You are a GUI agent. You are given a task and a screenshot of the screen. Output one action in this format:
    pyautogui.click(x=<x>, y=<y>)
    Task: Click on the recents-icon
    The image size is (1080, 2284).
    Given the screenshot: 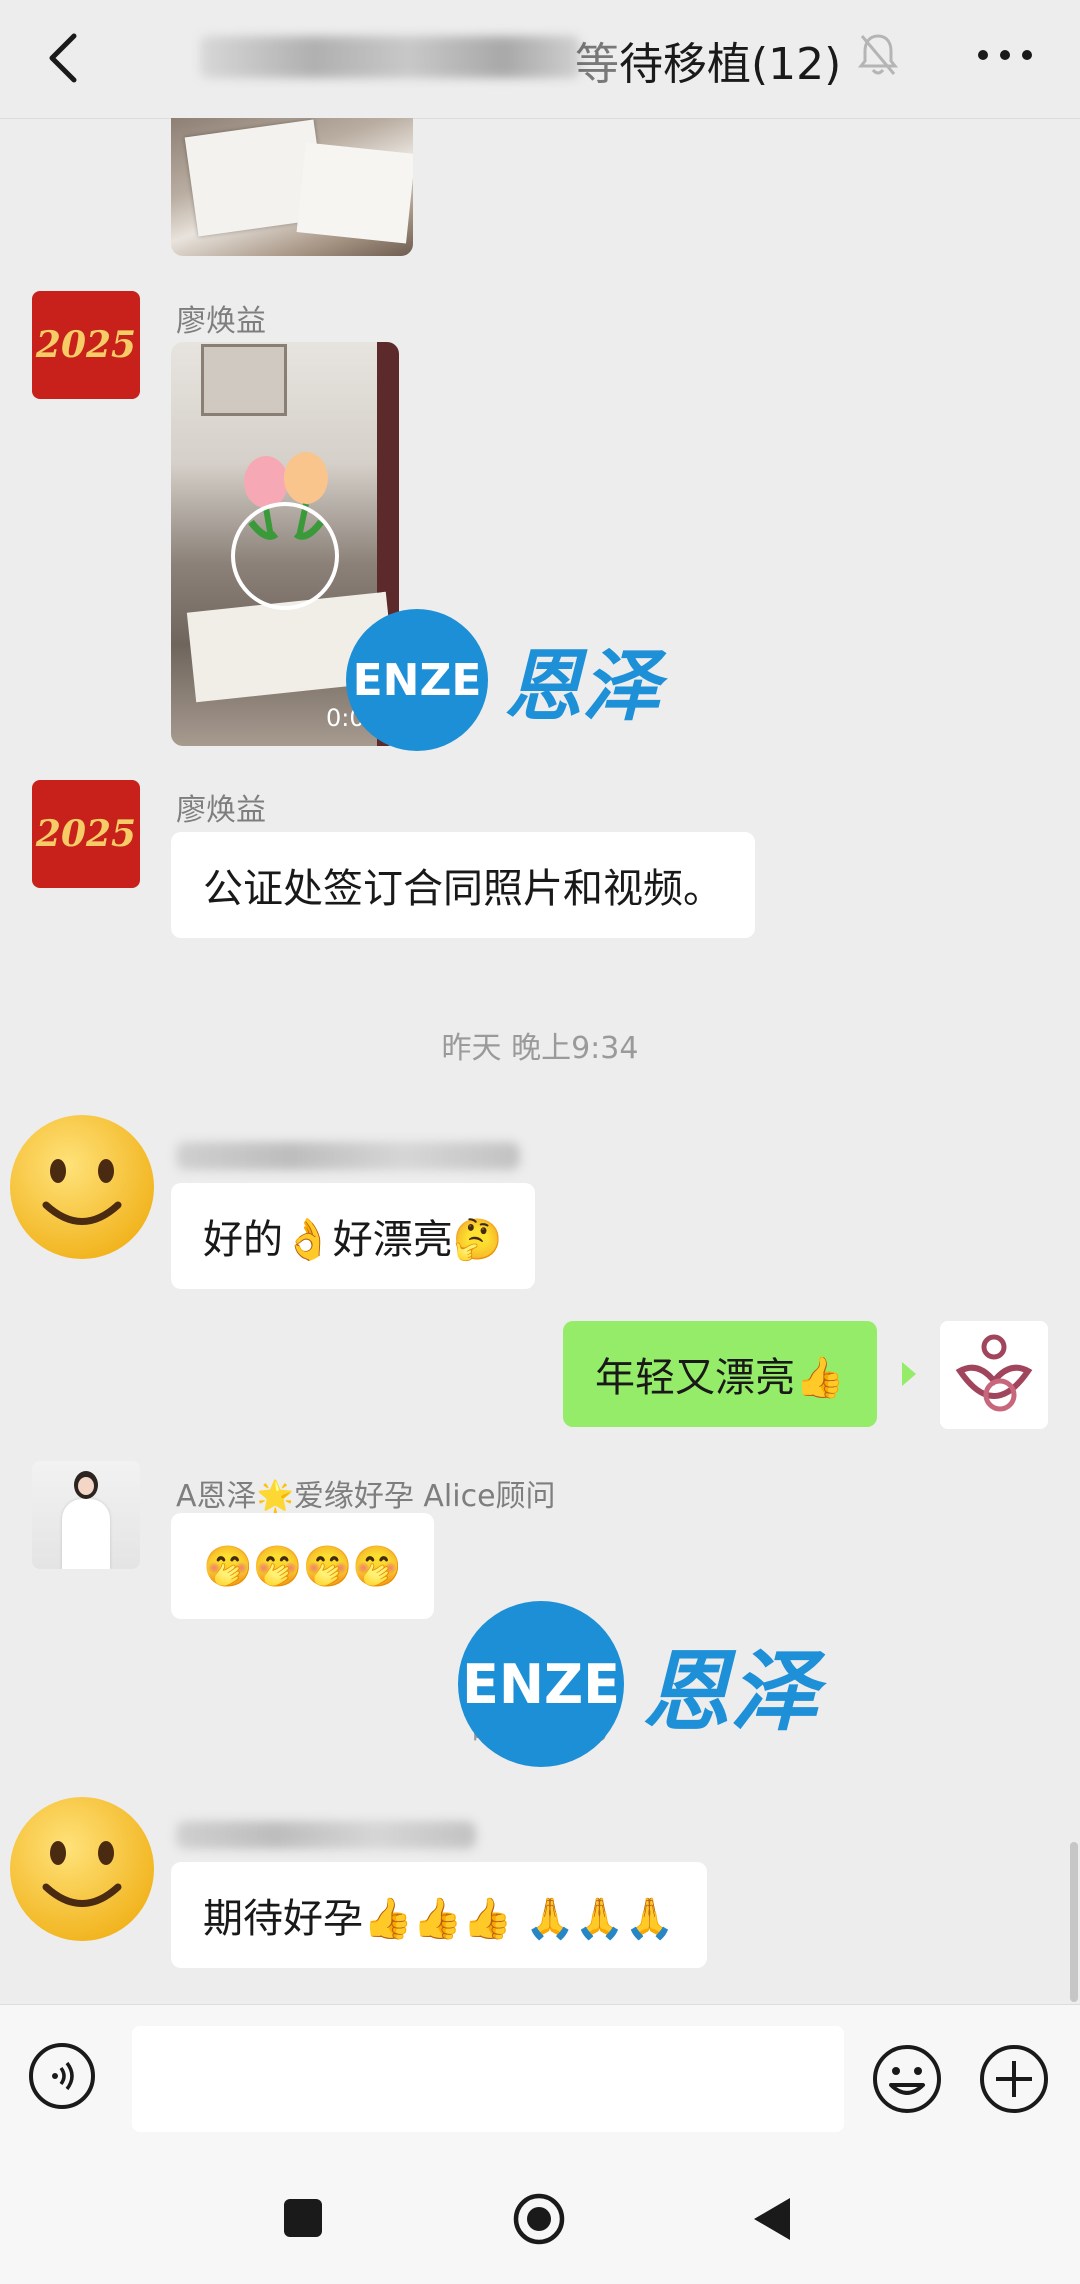 What is the action you would take?
    pyautogui.click(x=303, y=2218)
    